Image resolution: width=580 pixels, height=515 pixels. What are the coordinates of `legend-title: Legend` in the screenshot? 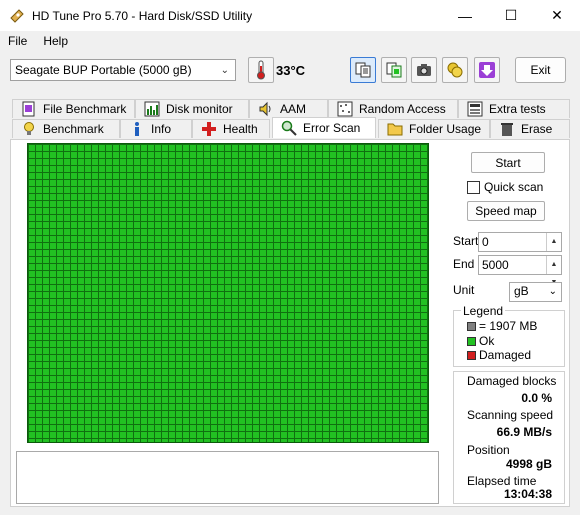 It's located at (483, 311).